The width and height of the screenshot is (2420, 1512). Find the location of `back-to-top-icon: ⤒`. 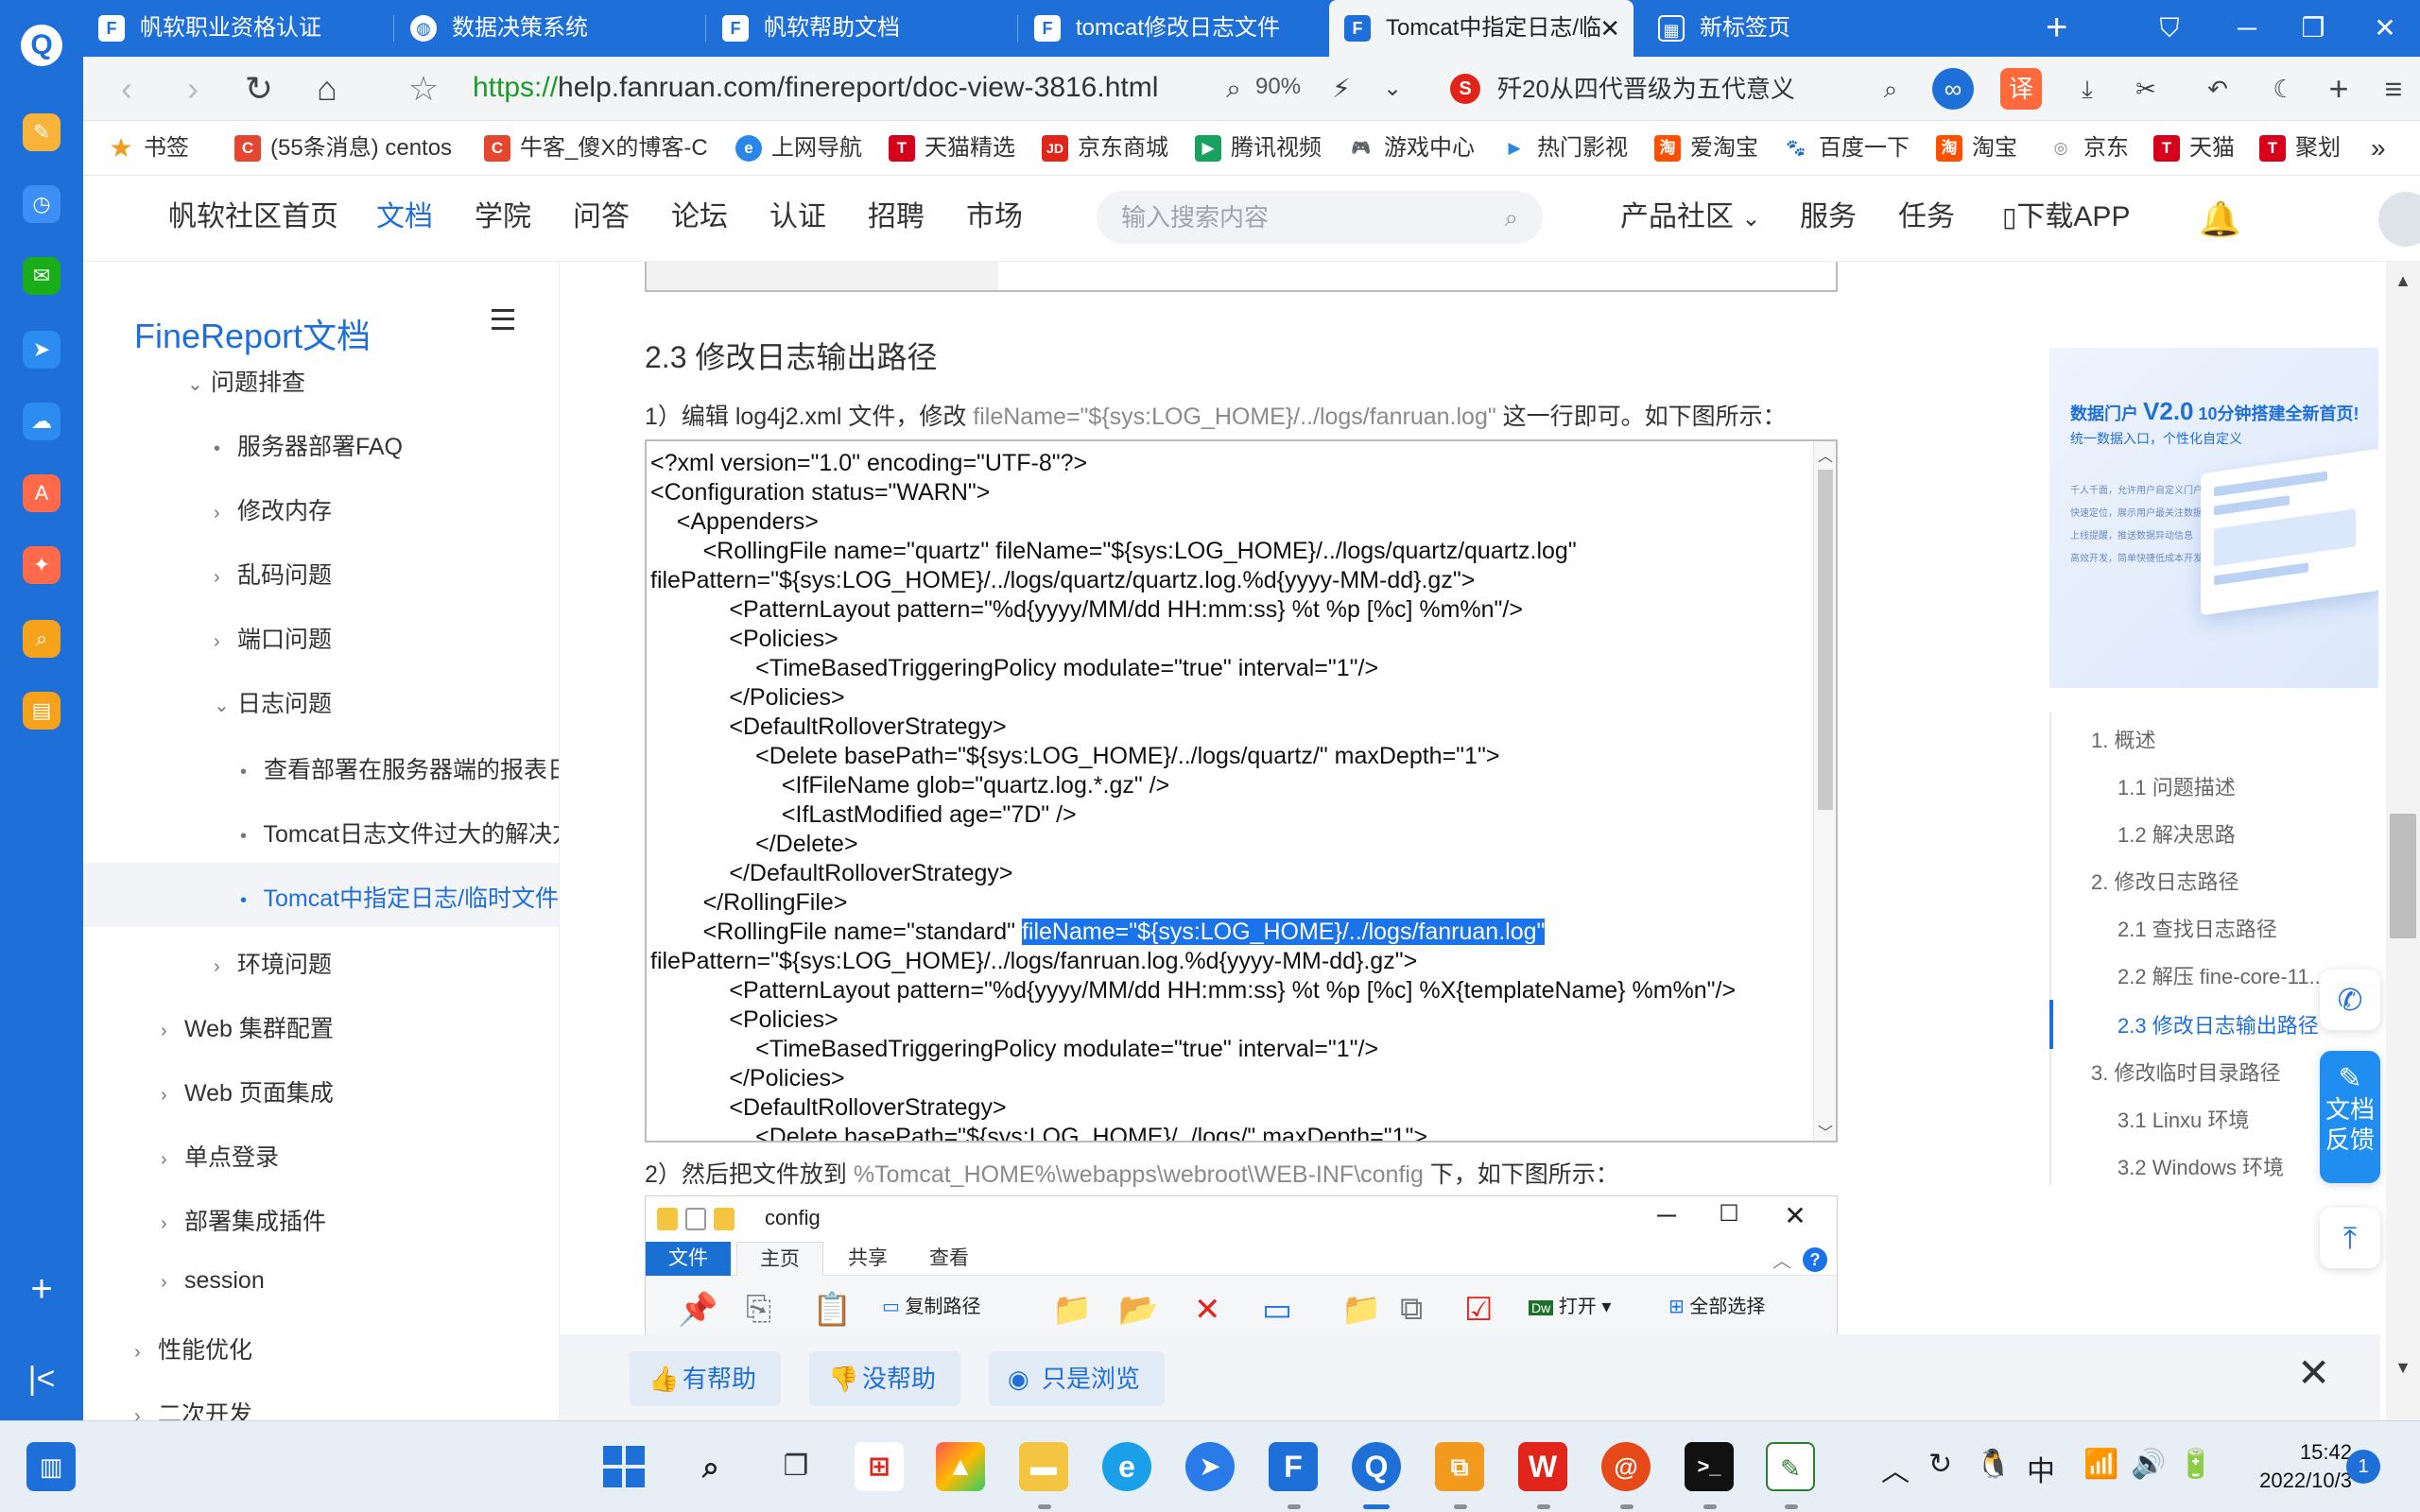

back-to-top-icon: ⤒ is located at coordinates (2350, 1238).